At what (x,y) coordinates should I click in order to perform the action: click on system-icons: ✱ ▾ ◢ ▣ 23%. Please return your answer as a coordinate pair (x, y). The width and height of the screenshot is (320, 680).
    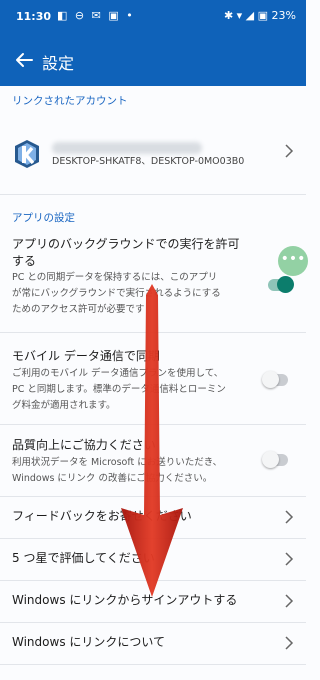
    Looking at the image, I should click on (260, 15).